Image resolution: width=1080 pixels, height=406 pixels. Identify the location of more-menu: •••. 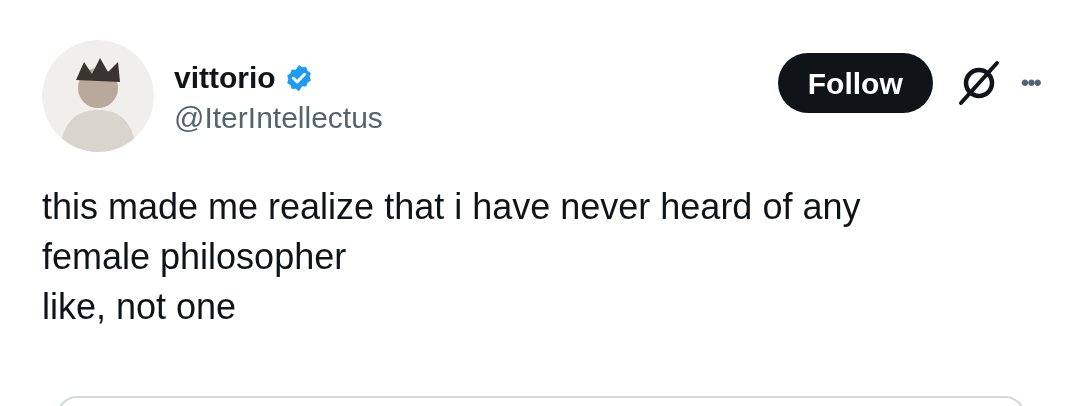
(1030, 83).